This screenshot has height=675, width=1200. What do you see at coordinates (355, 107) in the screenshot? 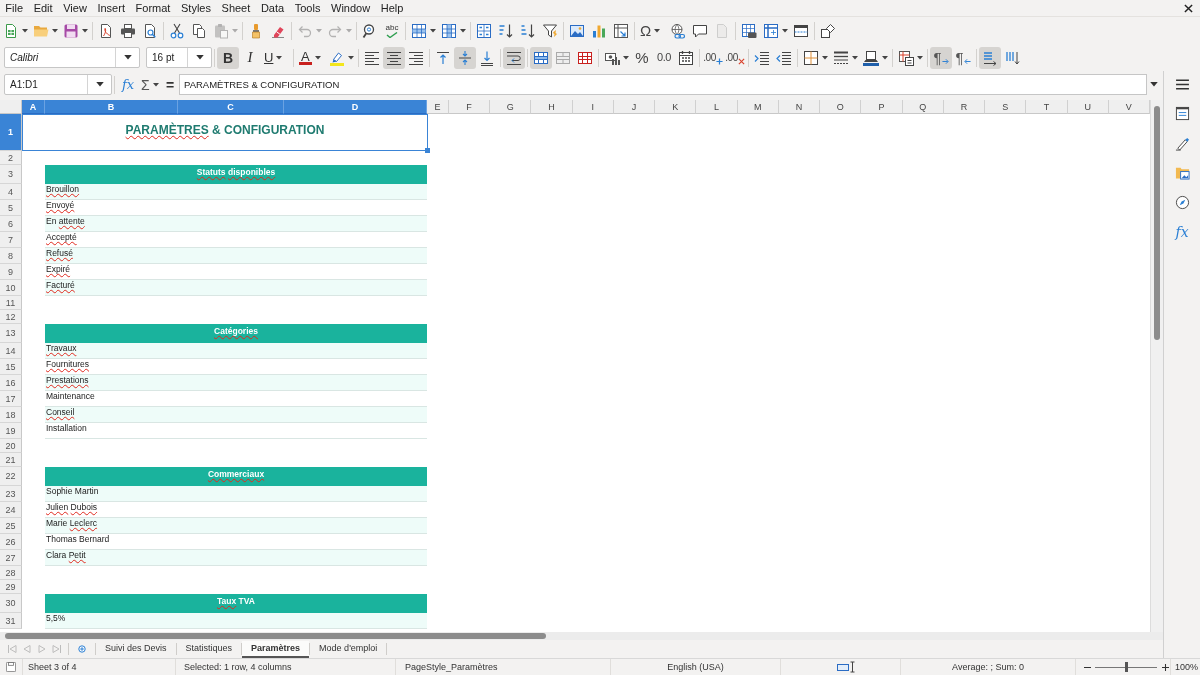
I see `column-header: D` at bounding box center [355, 107].